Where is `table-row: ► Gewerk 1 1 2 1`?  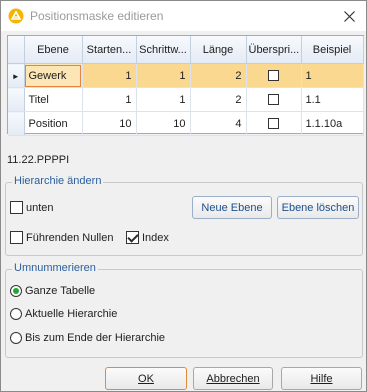 table-row: ► Gewerk 1 1 2 1 is located at coordinates (186, 75).